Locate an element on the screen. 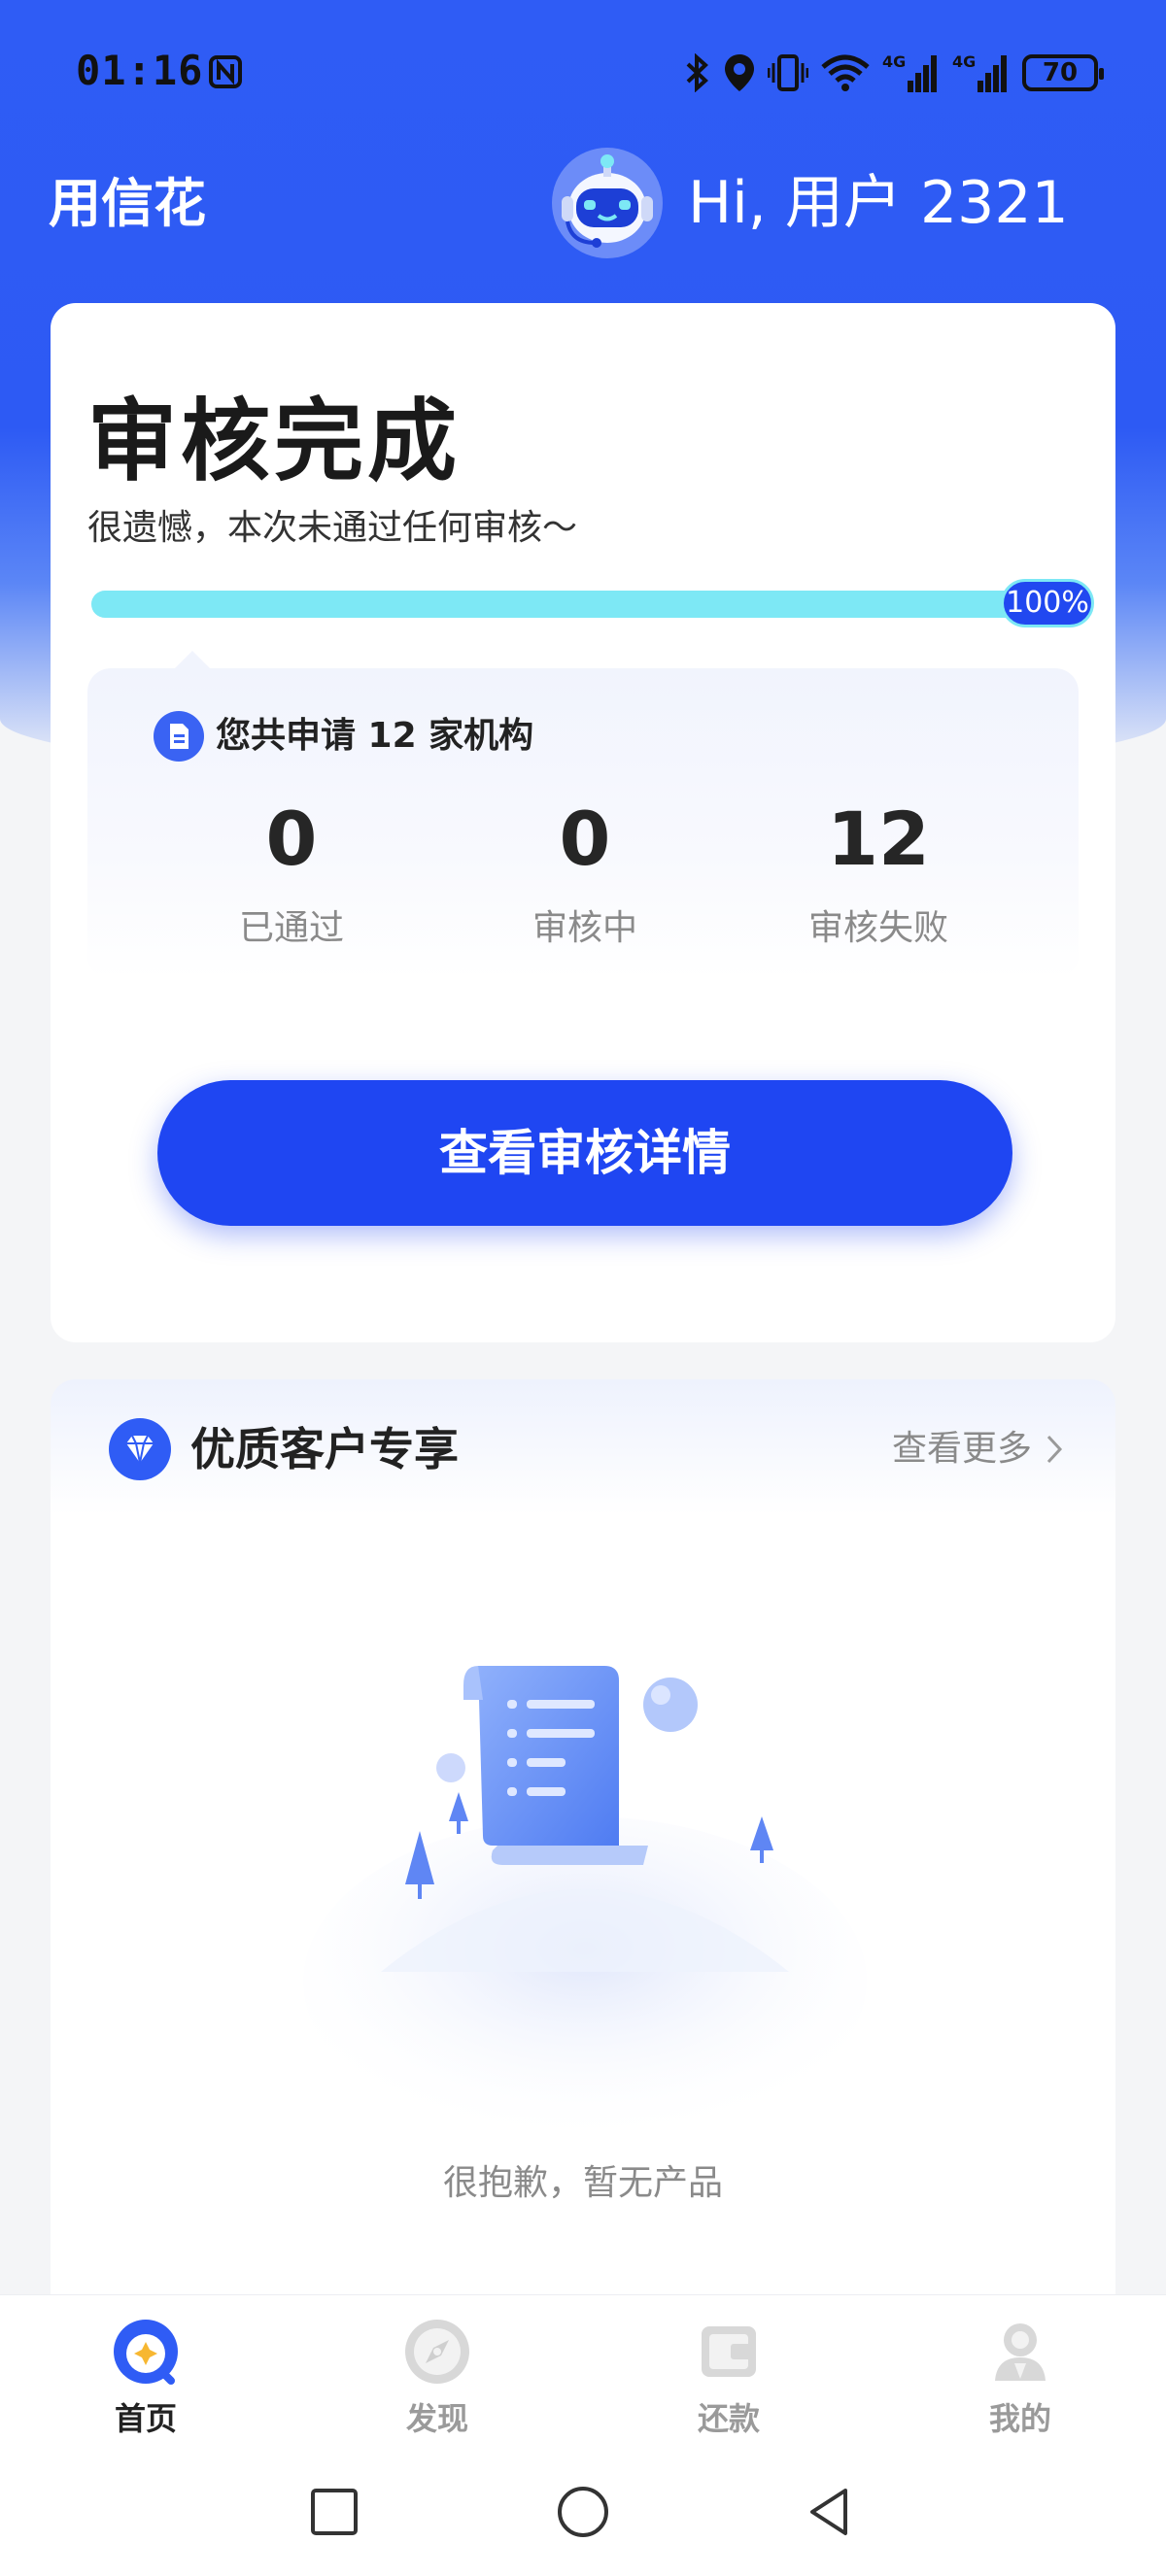 The width and height of the screenshot is (1166, 2576). premium-title: 优质客户专享 is located at coordinates (324, 1449).